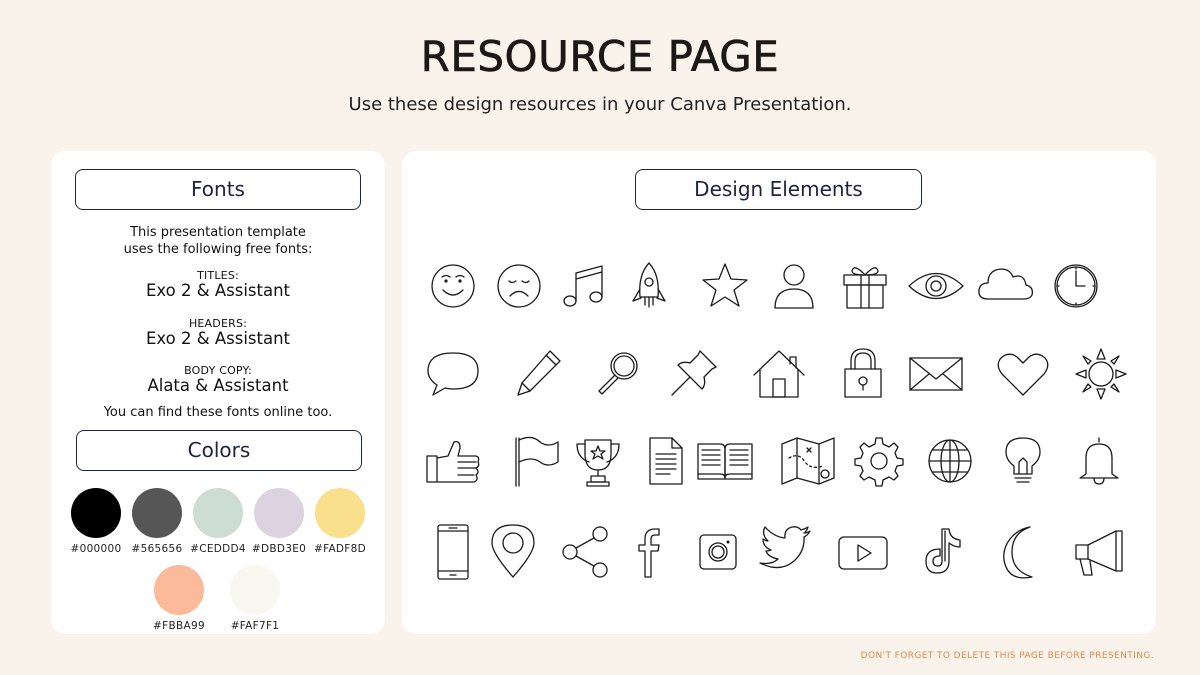 The width and height of the screenshot is (1200, 675). Describe the element at coordinates (1099, 552) in the screenshot. I see `megaphone-icon` at that location.